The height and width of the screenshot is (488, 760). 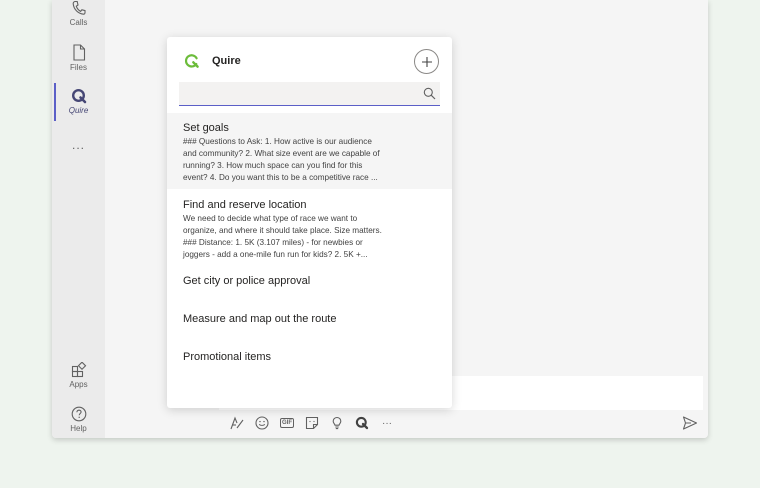 I want to click on send-button, so click(x=690, y=423).